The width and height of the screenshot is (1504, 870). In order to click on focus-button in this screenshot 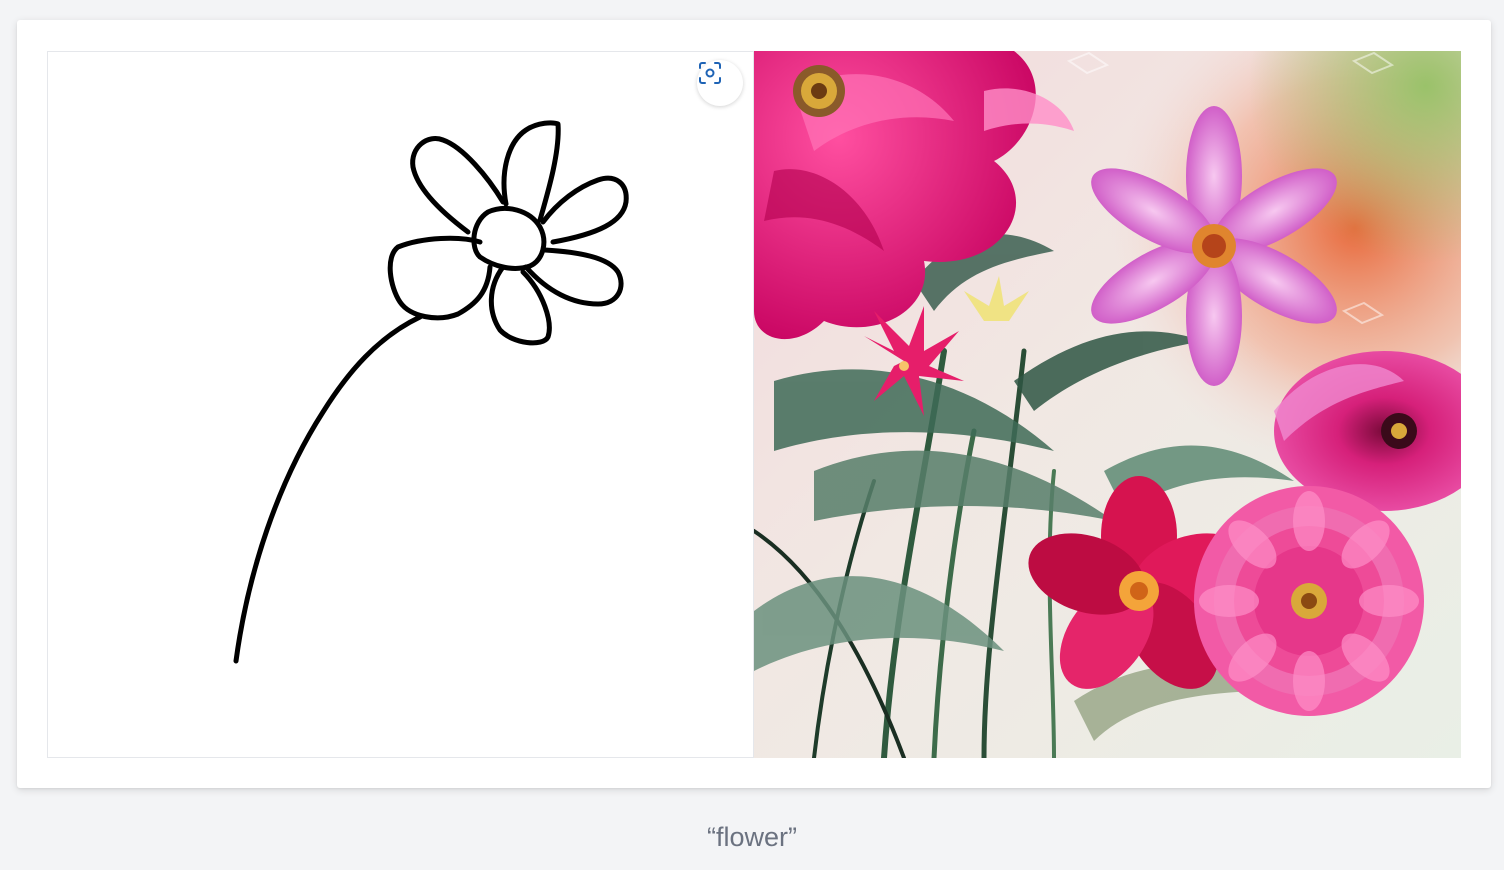, I will do `click(720, 83)`.